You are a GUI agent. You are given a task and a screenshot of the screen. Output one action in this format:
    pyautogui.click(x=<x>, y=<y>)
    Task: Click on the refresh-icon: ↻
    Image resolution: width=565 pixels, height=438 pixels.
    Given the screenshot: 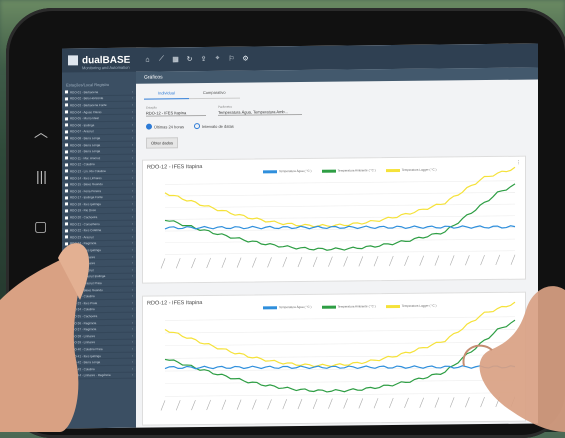 What is the action you would take?
    pyautogui.click(x=189, y=59)
    